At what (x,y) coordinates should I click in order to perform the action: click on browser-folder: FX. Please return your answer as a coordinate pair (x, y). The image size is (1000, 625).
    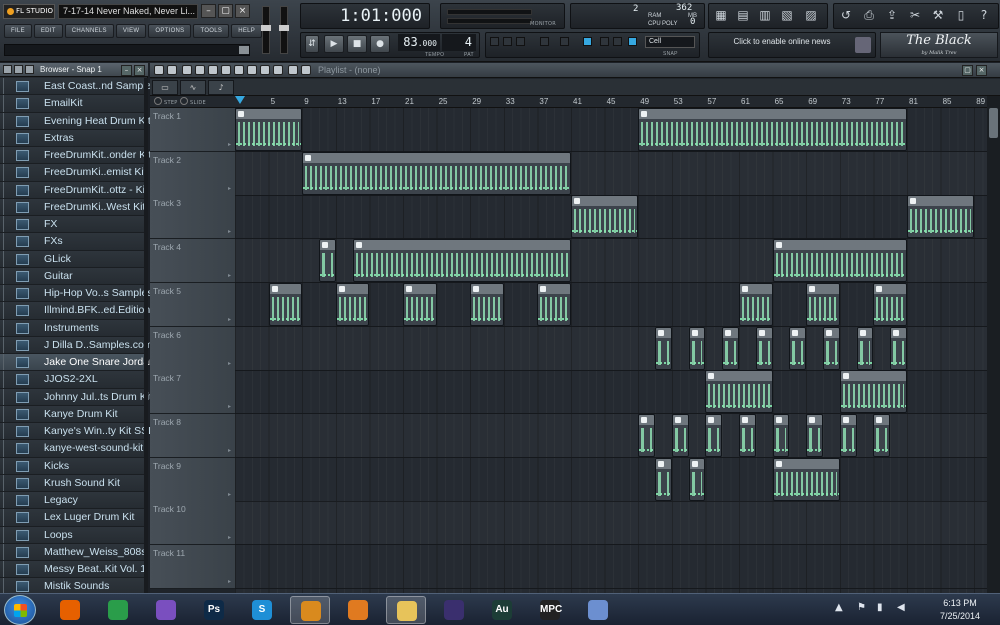
    Looking at the image, I should click on (74, 225).